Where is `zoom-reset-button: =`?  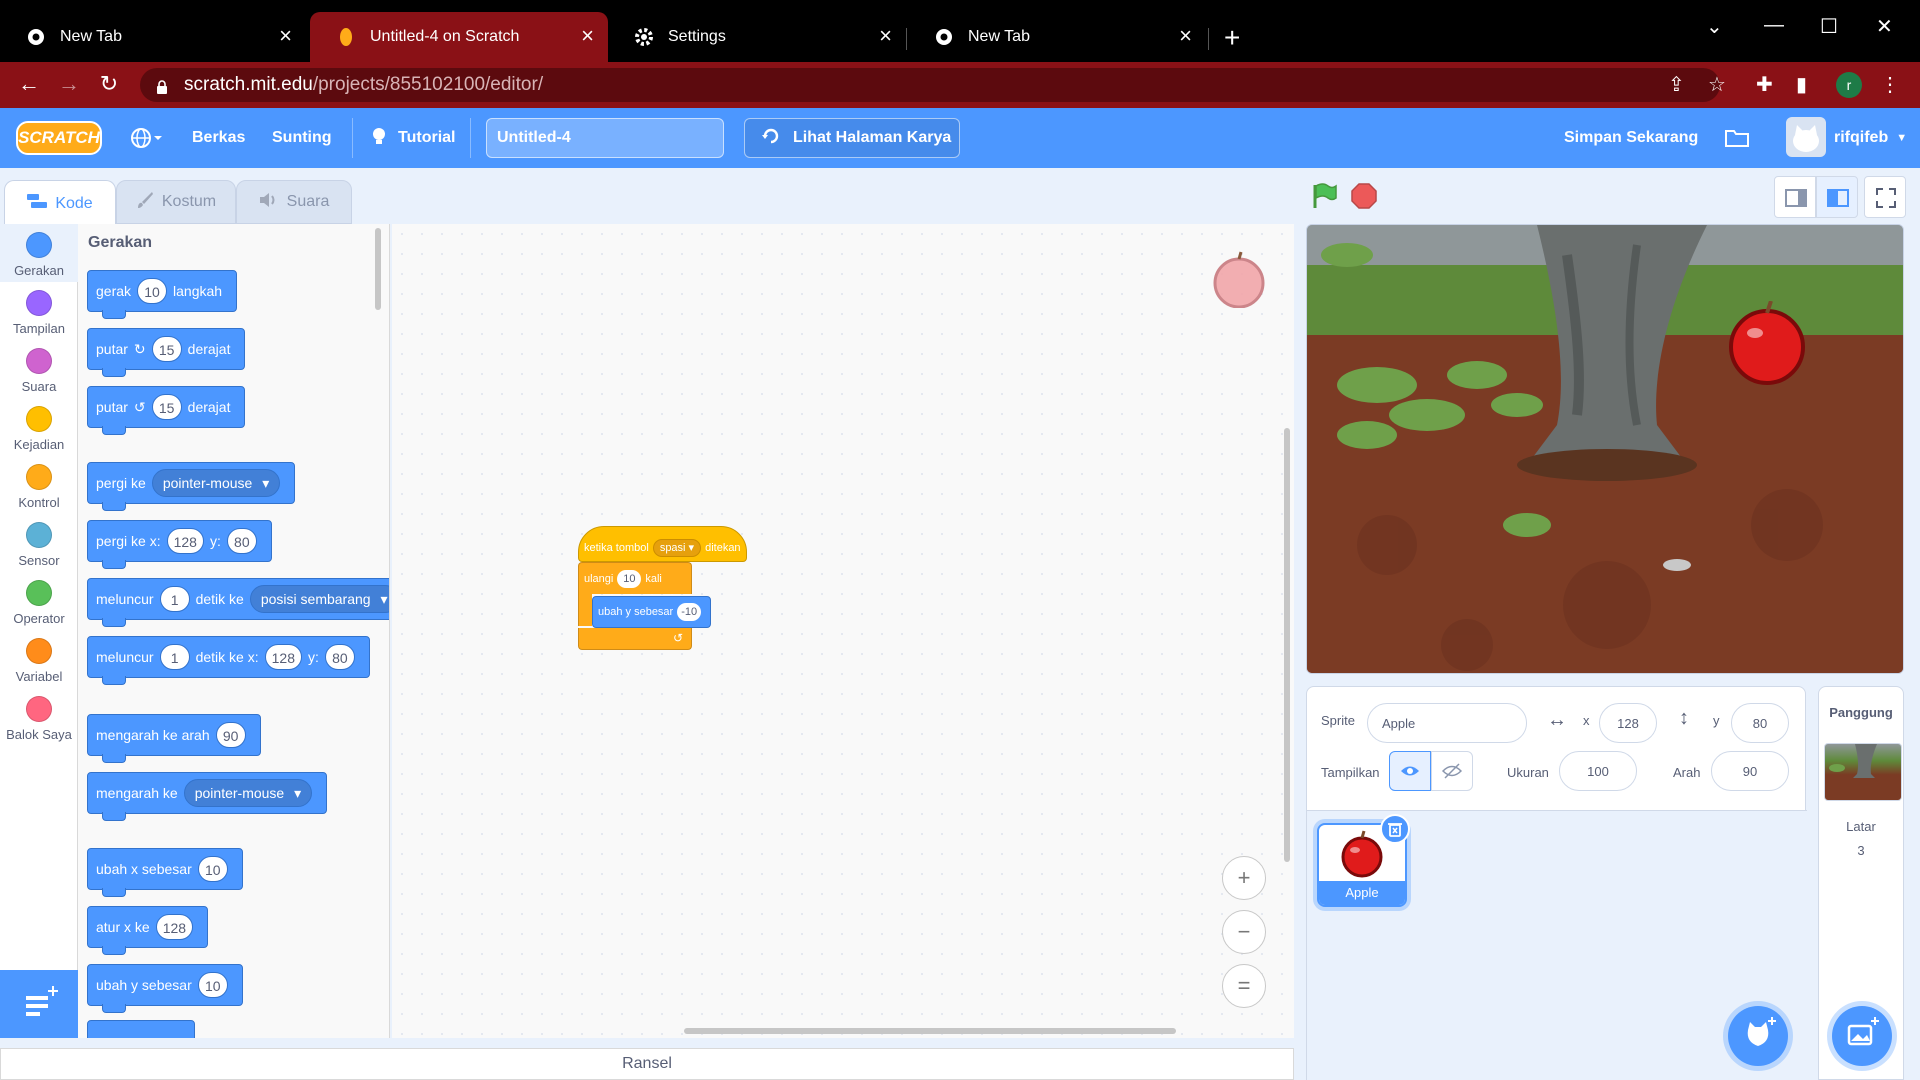 zoom-reset-button: = is located at coordinates (1244, 986).